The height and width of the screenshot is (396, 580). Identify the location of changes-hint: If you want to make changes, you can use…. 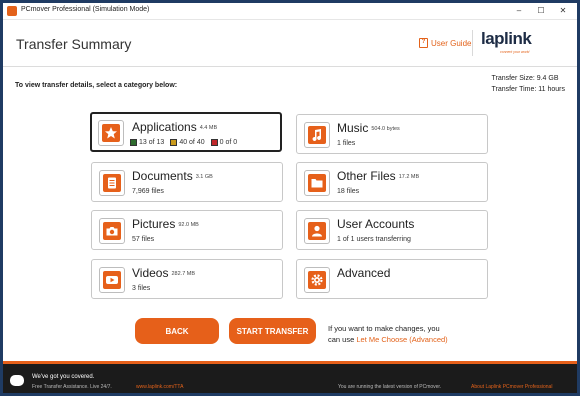
(388, 334).